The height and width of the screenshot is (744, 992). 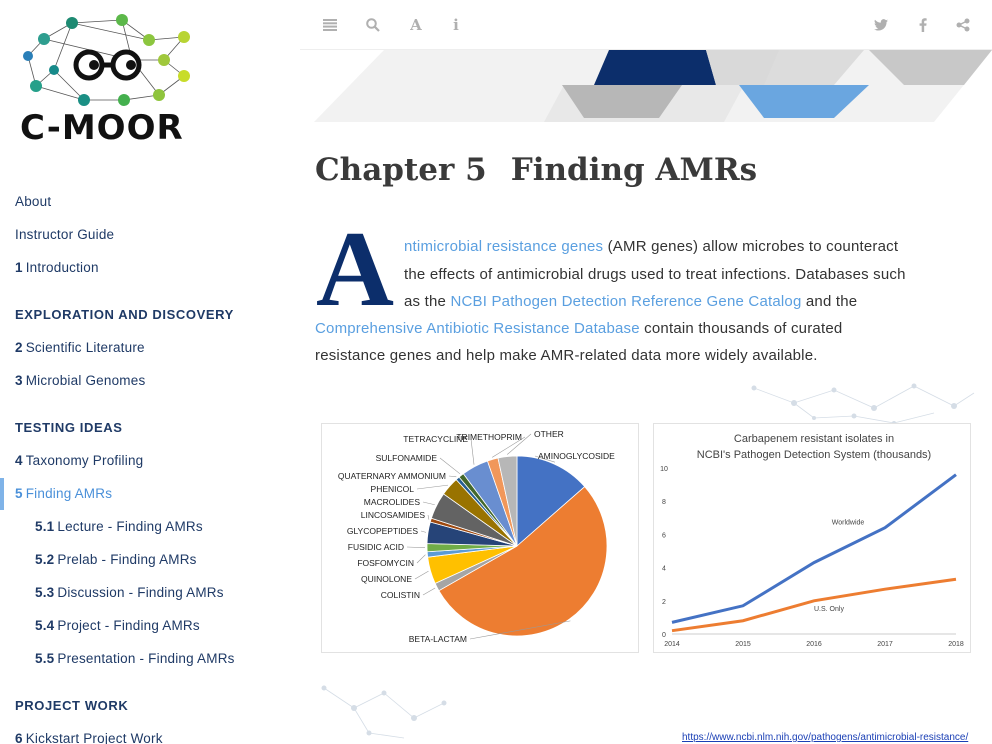 I want to click on pie-label: QUINOLONE, so click(x=386, y=579).